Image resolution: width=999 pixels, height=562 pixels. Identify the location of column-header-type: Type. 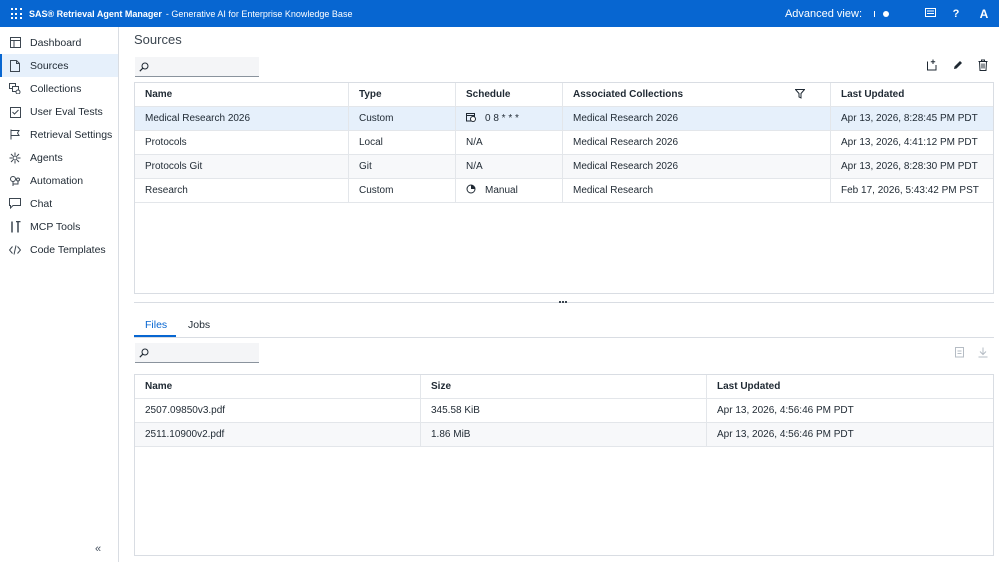
(402, 94).